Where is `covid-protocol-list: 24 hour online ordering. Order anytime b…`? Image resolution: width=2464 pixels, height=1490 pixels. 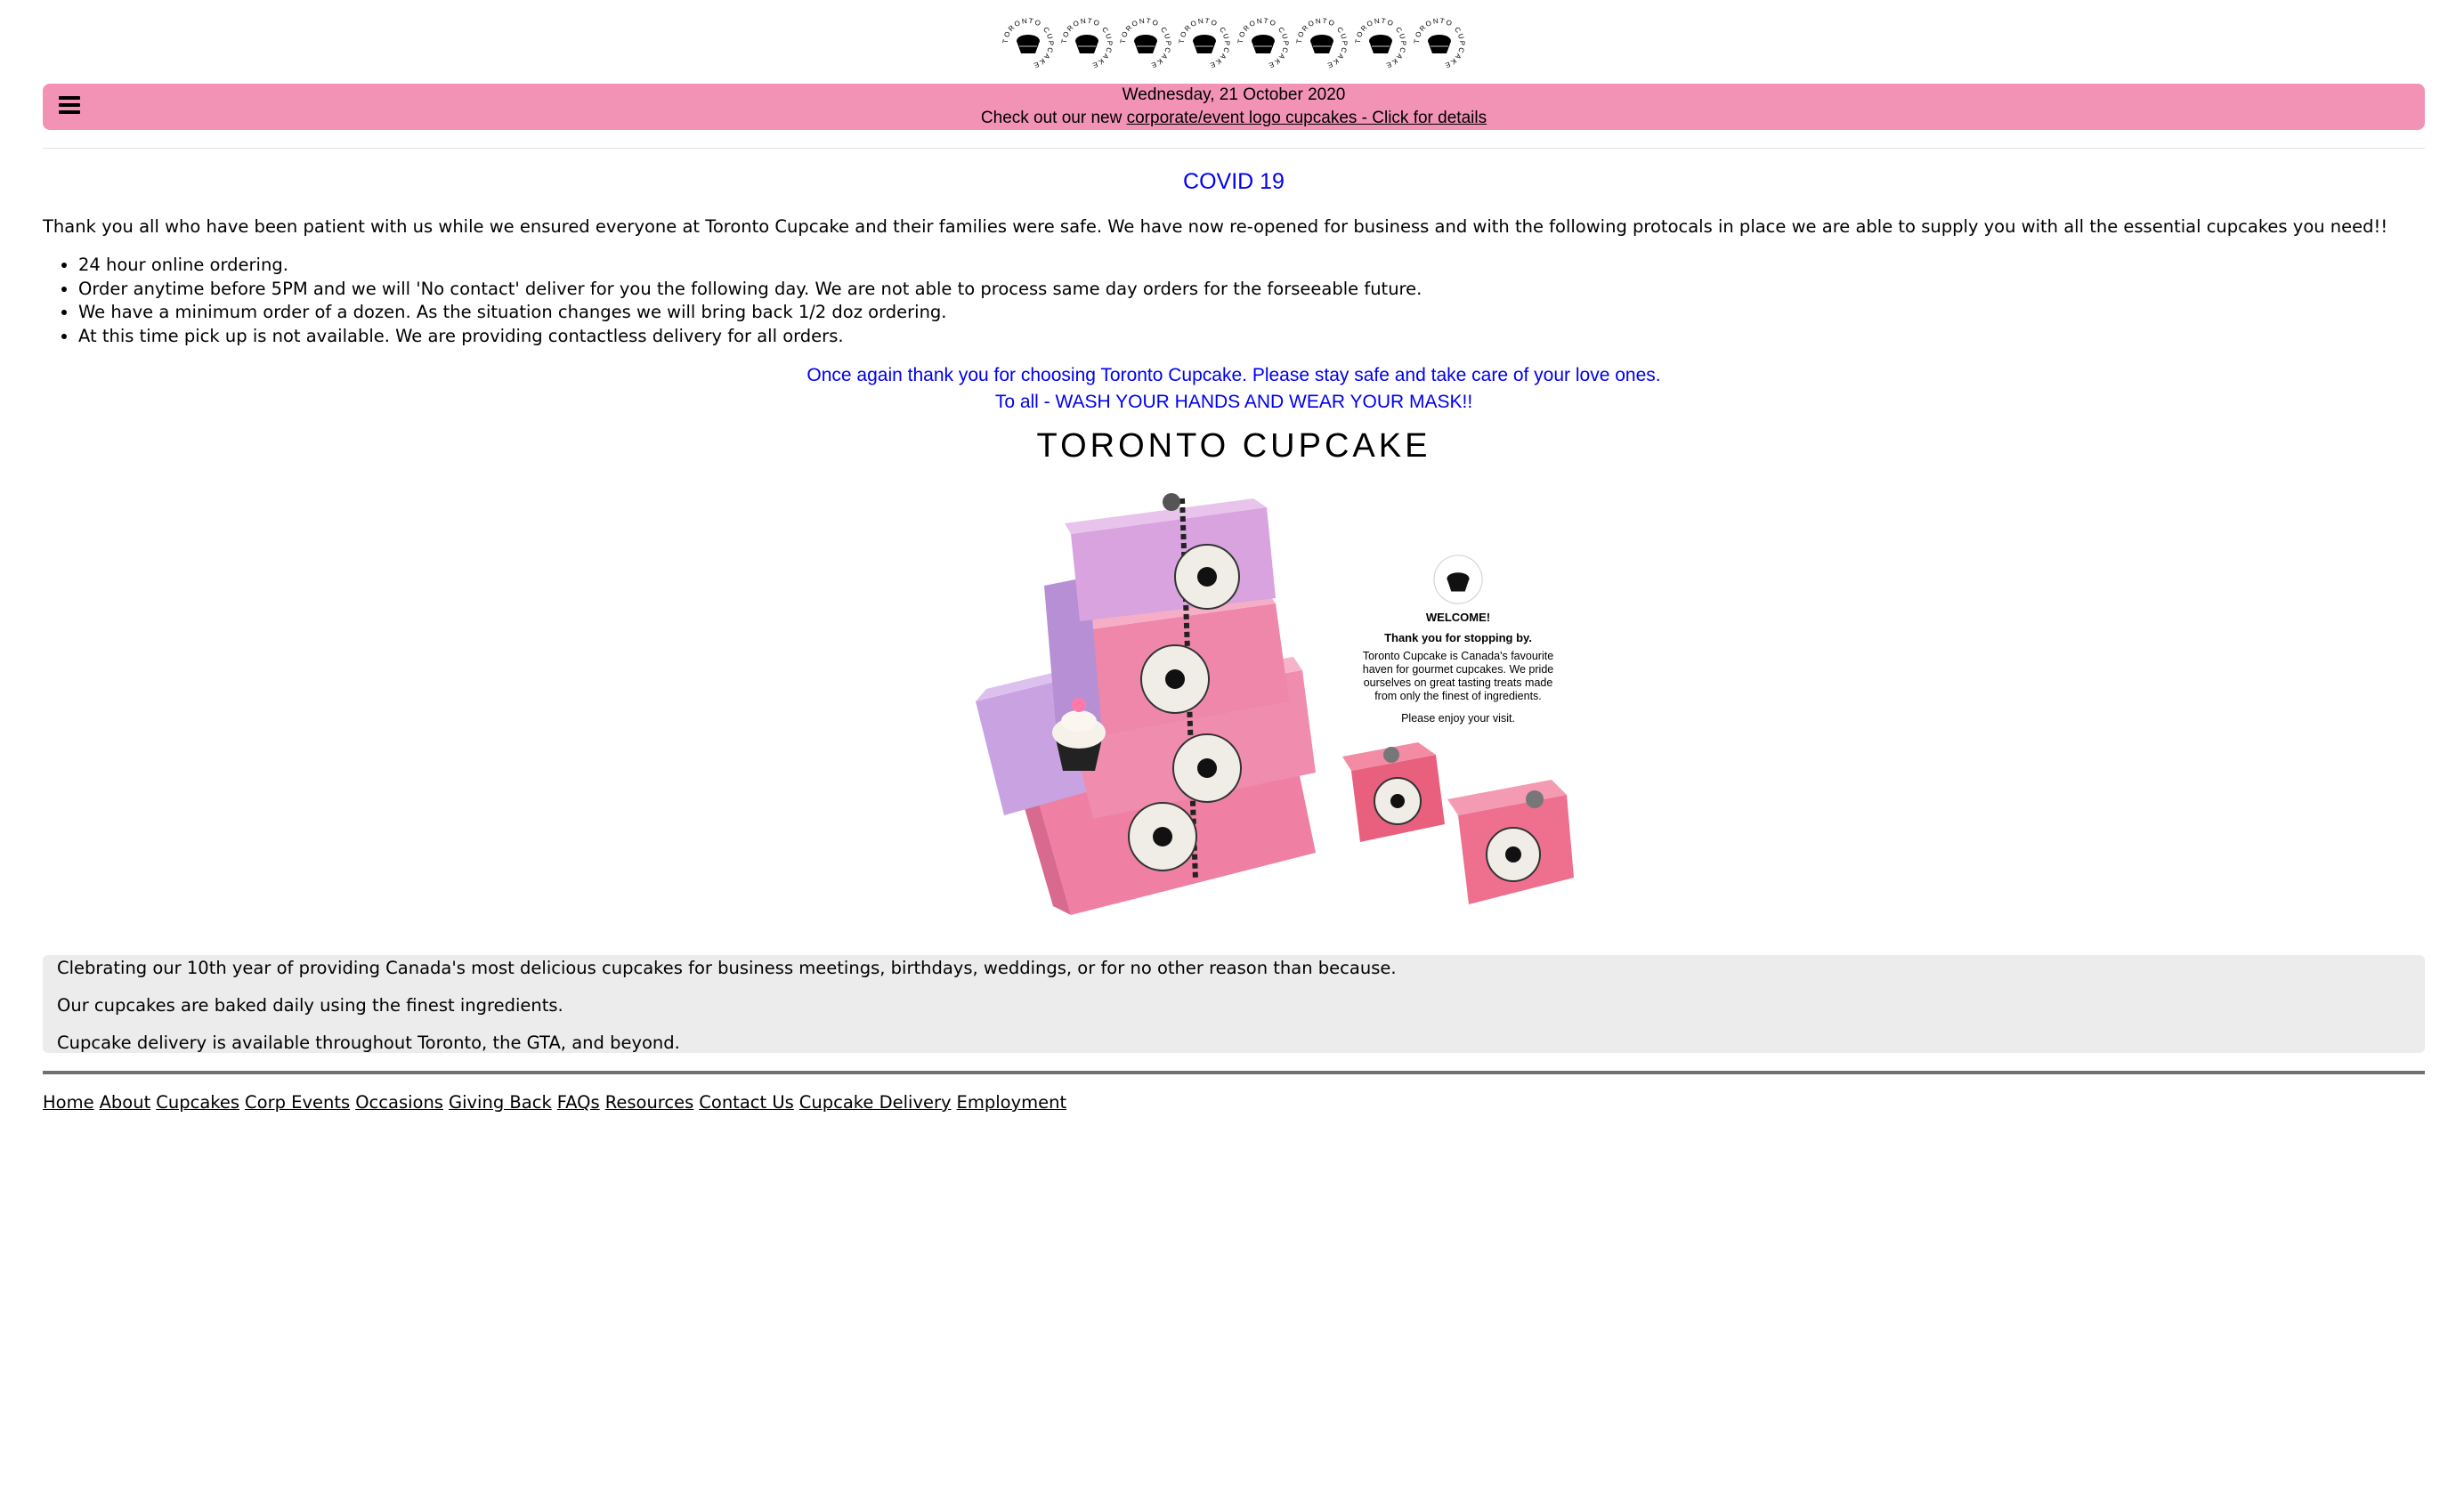
covid-protocol-list: 24 hour online ordering. Order anytime b… is located at coordinates (1251, 301).